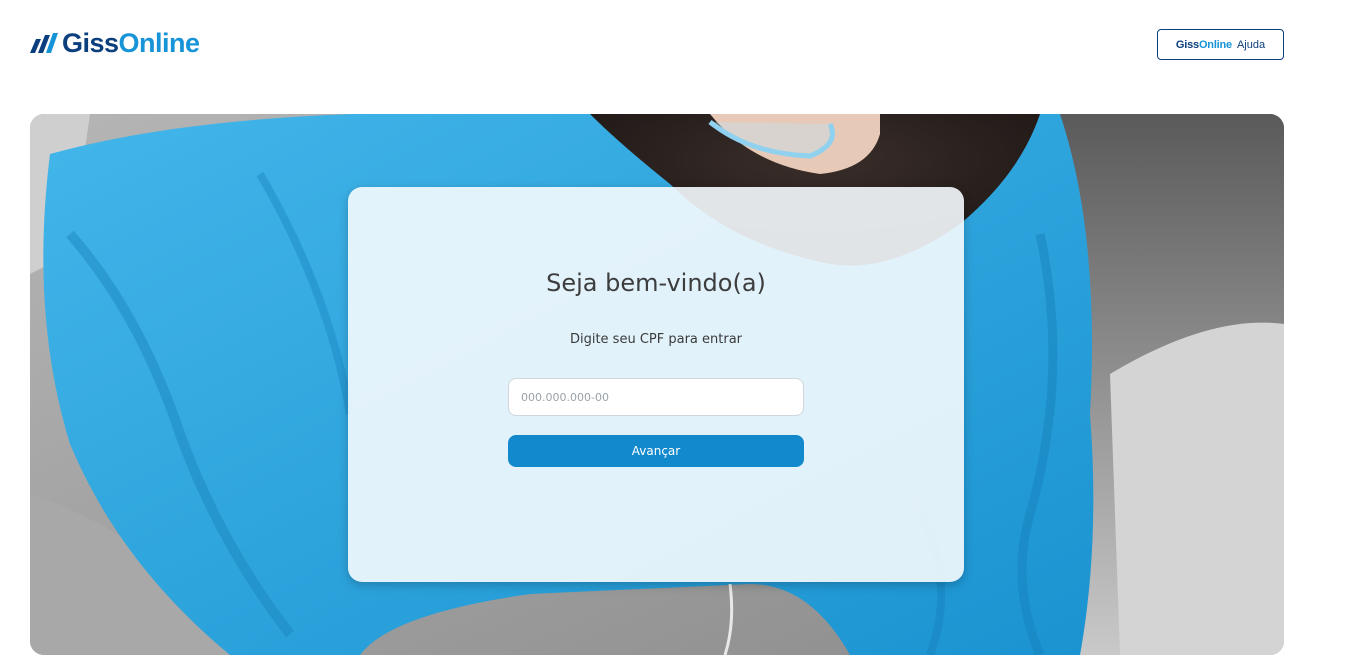 The width and height of the screenshot is (1345, 664). What do you see at coordinates (656, 397) in the screenshot?
I see `cpf-input` at bounding box center [656, 397].